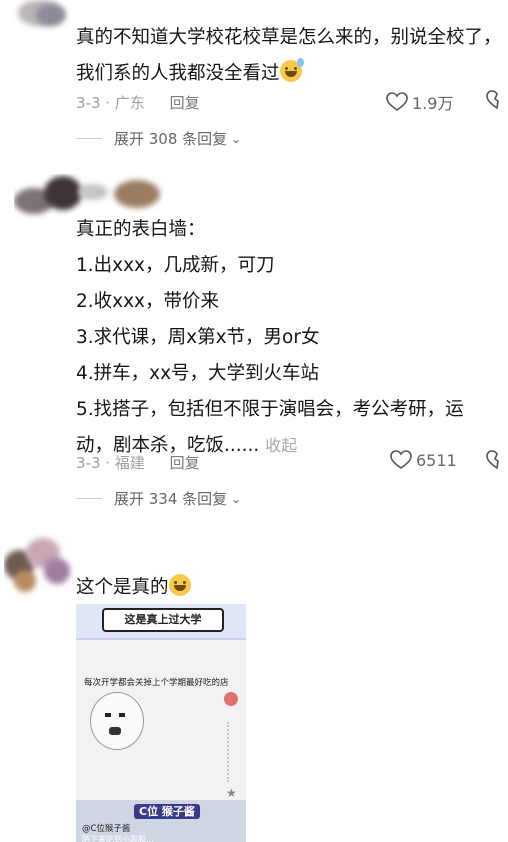 This screenshot has width=508, height=842. What do you see at coordinates (433, 103) in the screenshot?
I see `like-count: 1.9万` at bounding box center [433, 103].